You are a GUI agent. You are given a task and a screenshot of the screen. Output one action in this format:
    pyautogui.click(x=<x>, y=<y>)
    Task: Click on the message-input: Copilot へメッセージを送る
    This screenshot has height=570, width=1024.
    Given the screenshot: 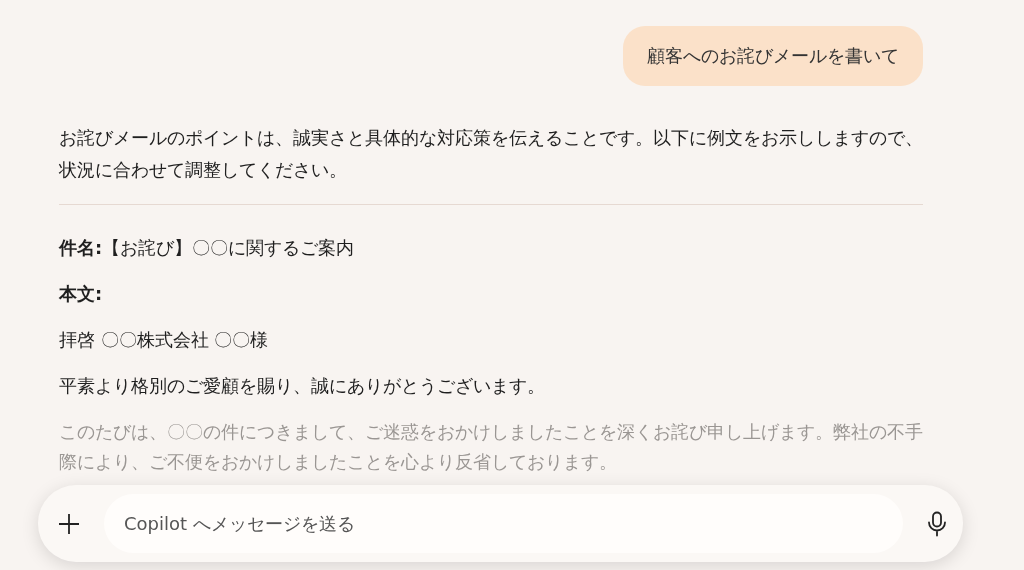 What is the action you would take?
    pyautogui.click(x=503, y=523)
    